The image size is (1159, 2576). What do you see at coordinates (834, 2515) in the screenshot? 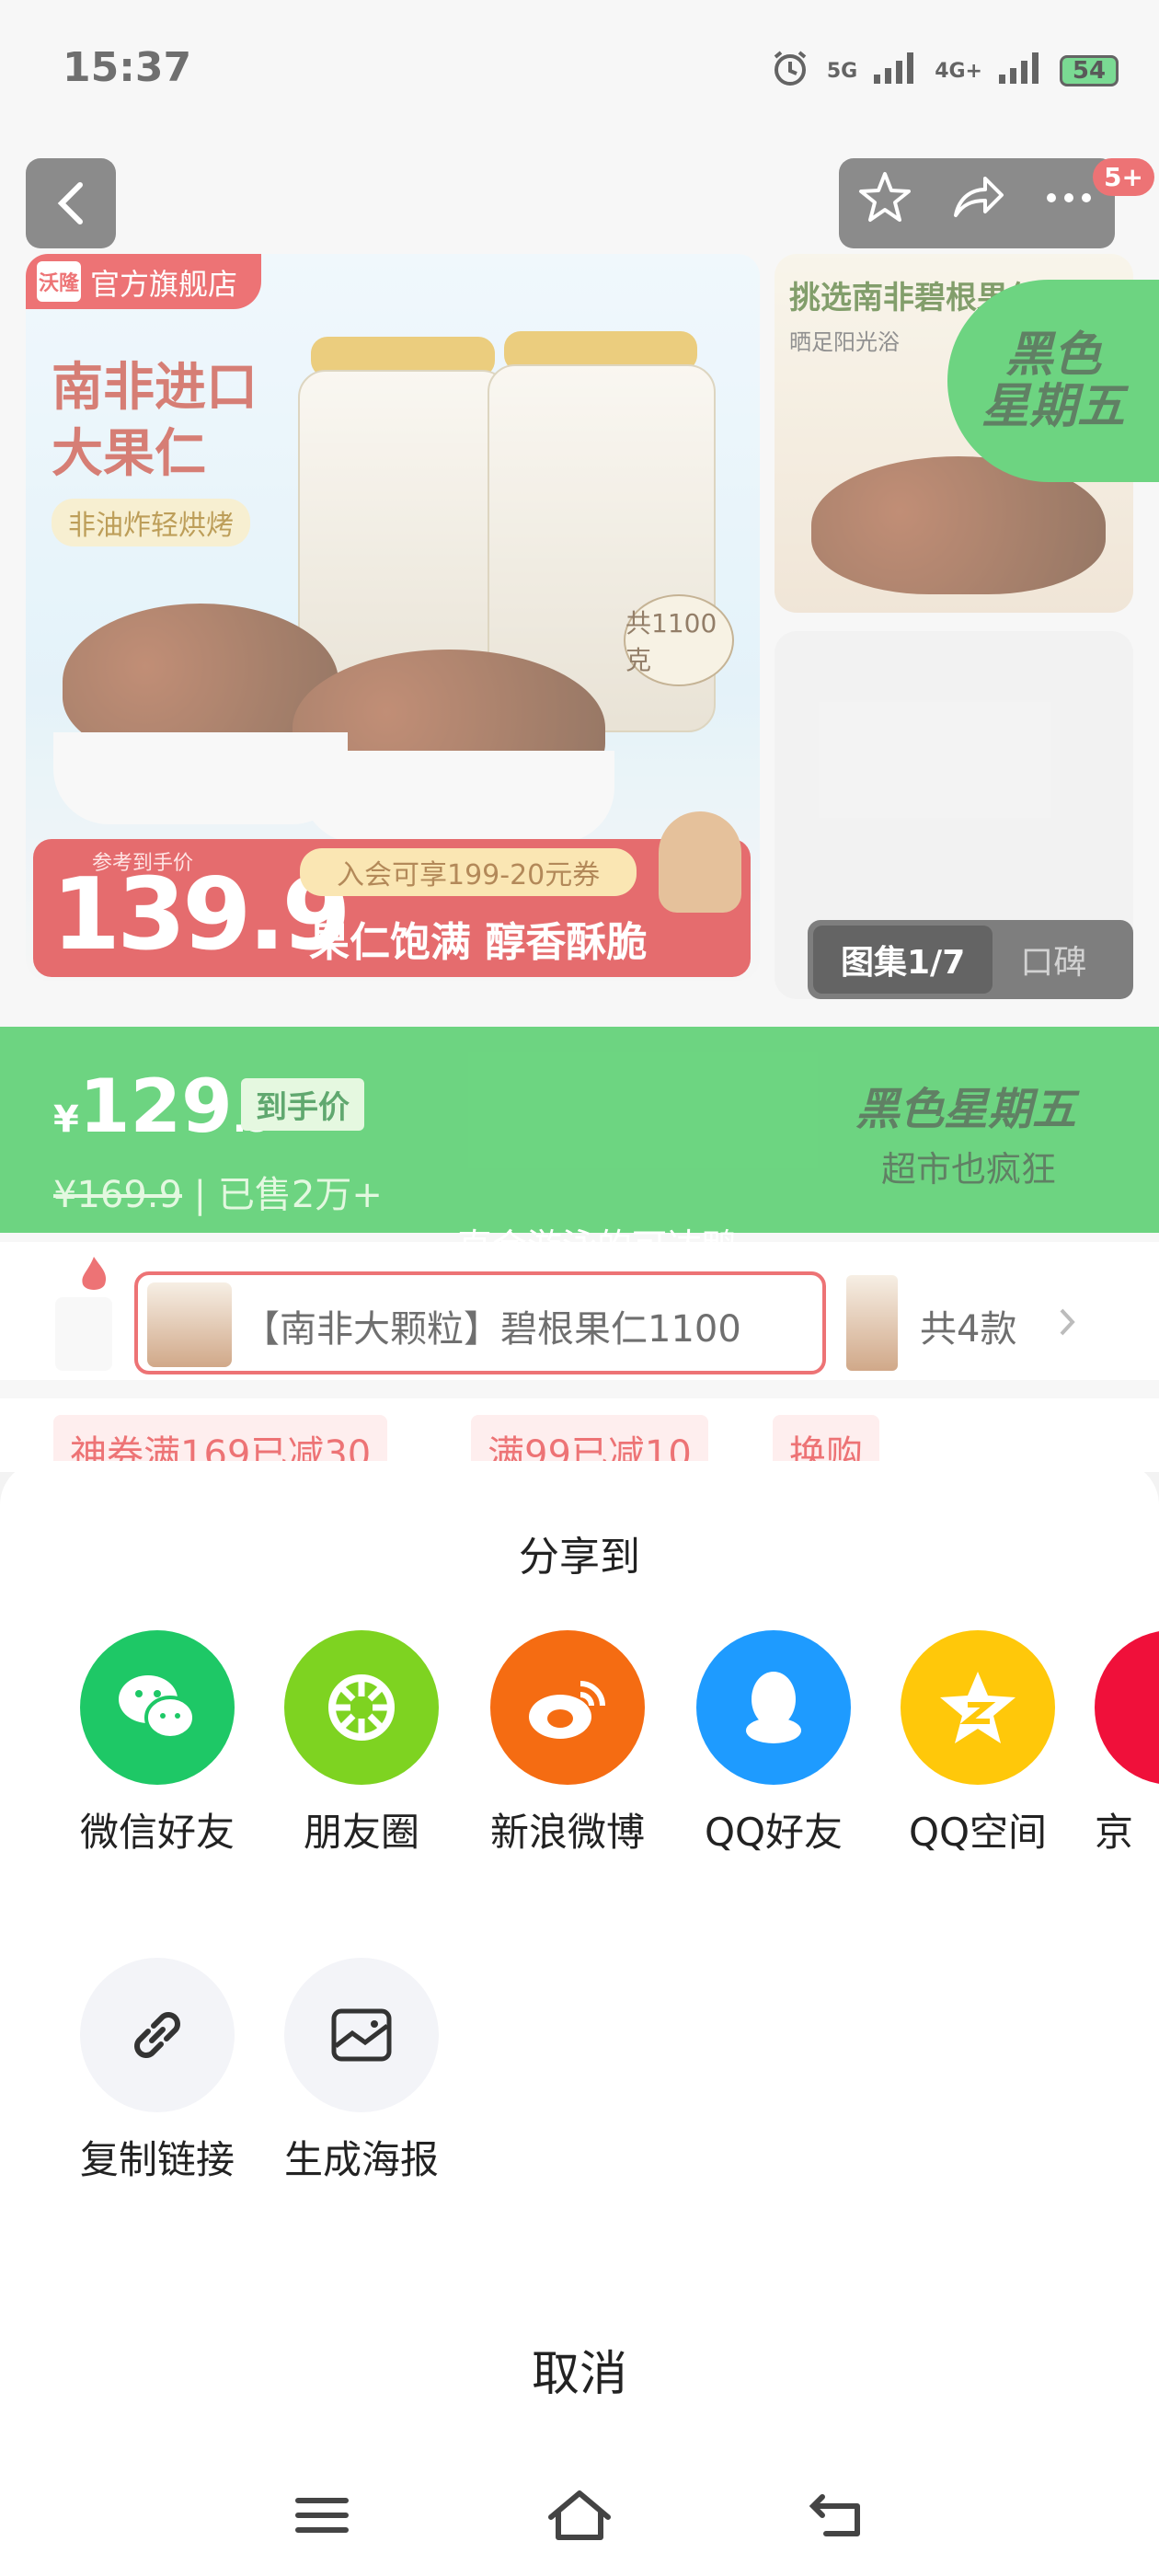
I see `back-arrow-icon` at bounding box center [834, 2515].